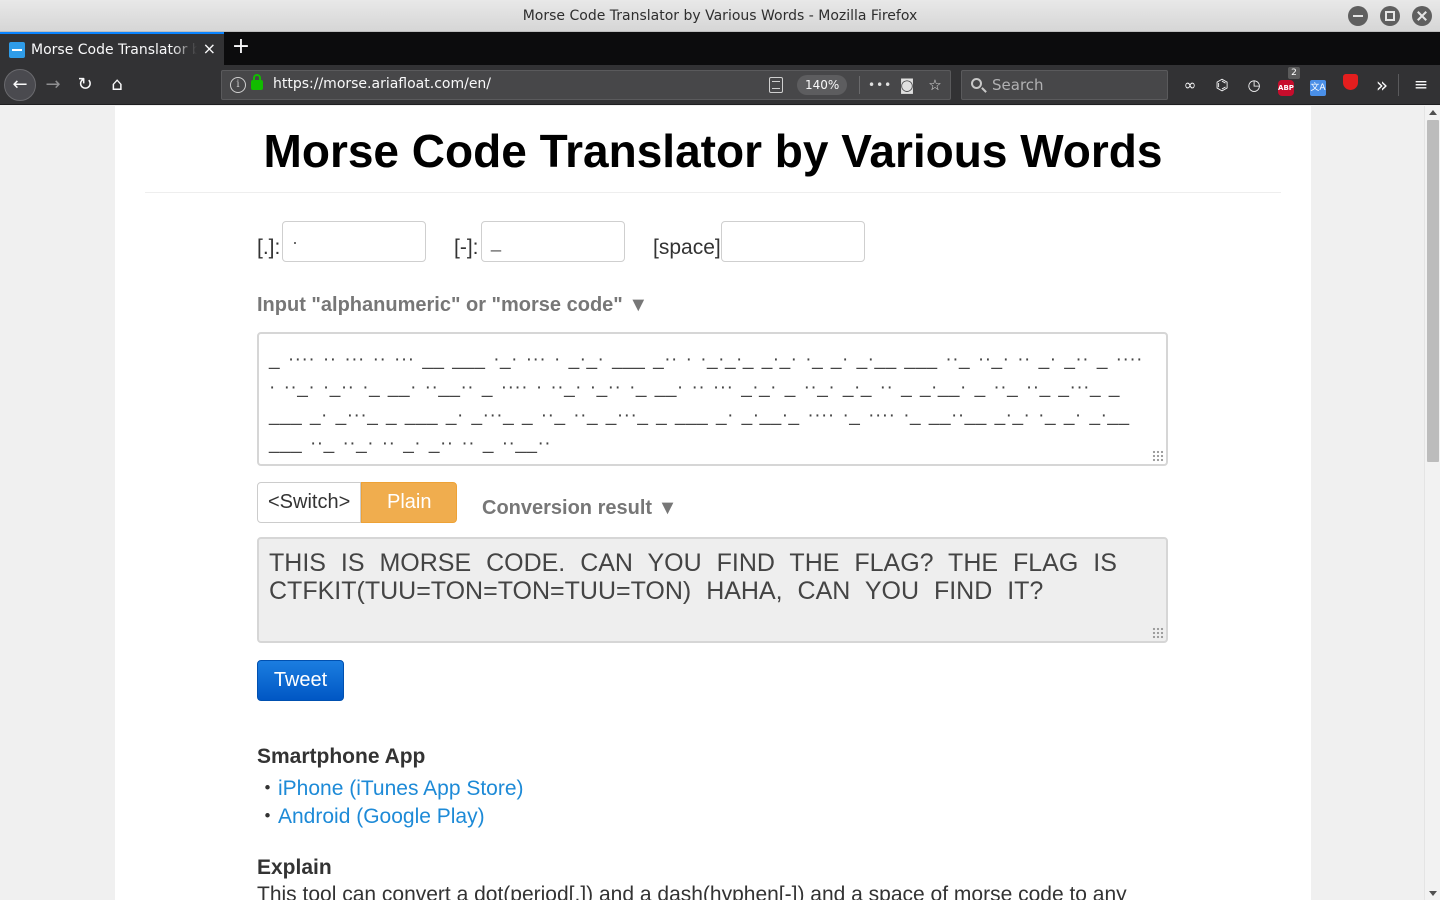 The width and height of the screenshot is (1440, 900). What do you see at coordinates (579, 508) in the screenshot?
I see `conversion-result-toggle: Conversion result ▼` at bounding box center [579, 508].